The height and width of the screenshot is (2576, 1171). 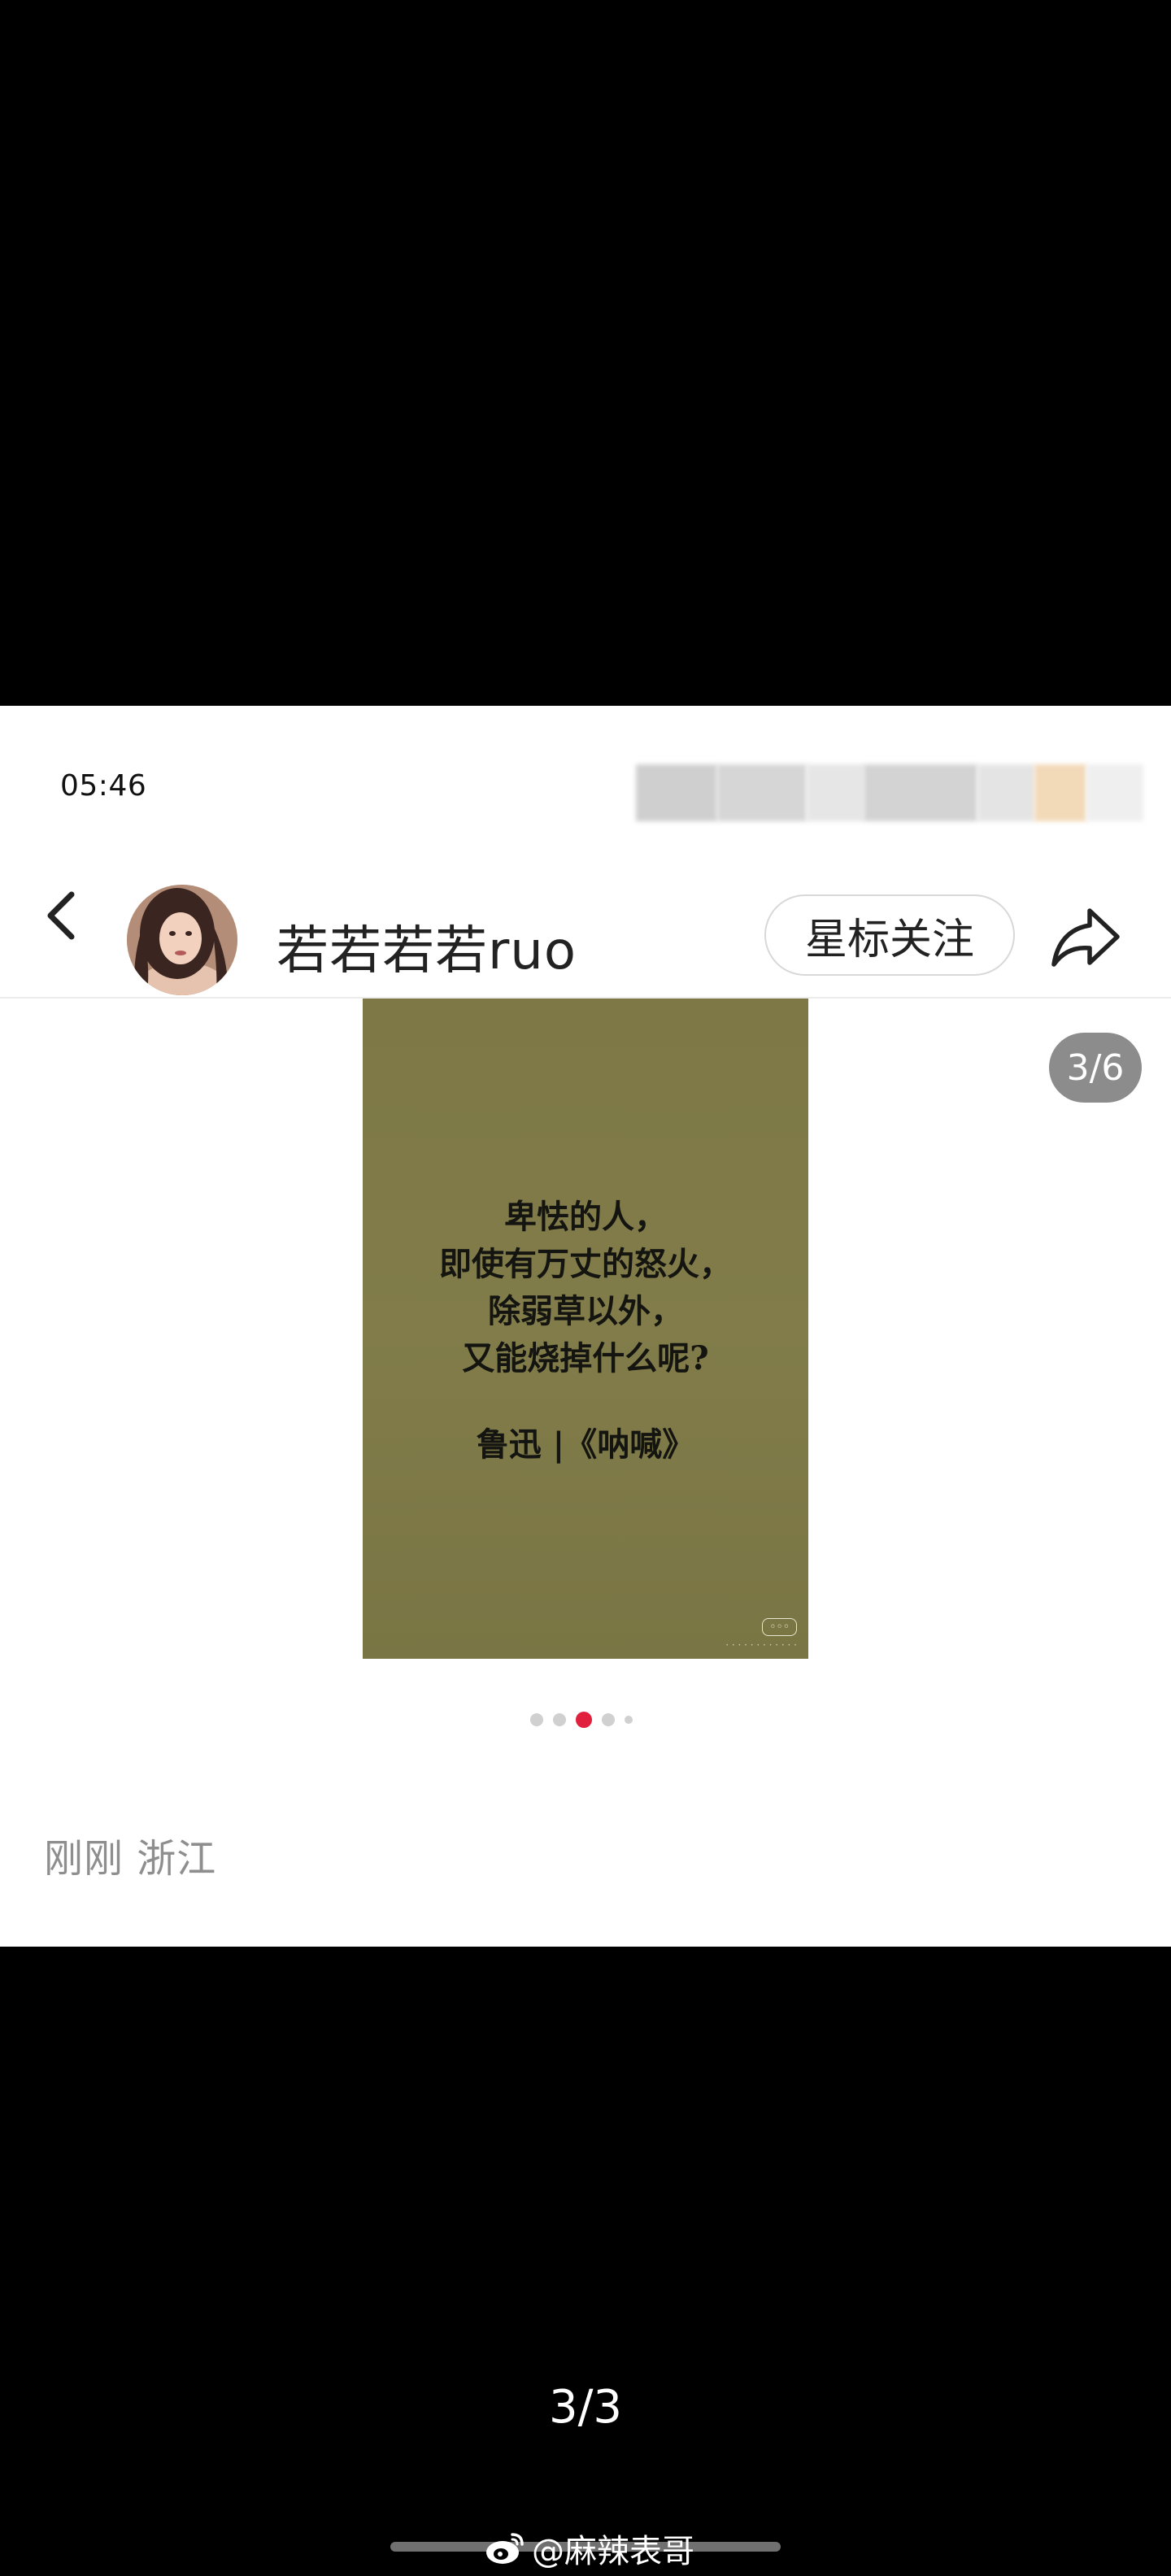 I want to click on avatar-photo, so click(x=182, y=940).